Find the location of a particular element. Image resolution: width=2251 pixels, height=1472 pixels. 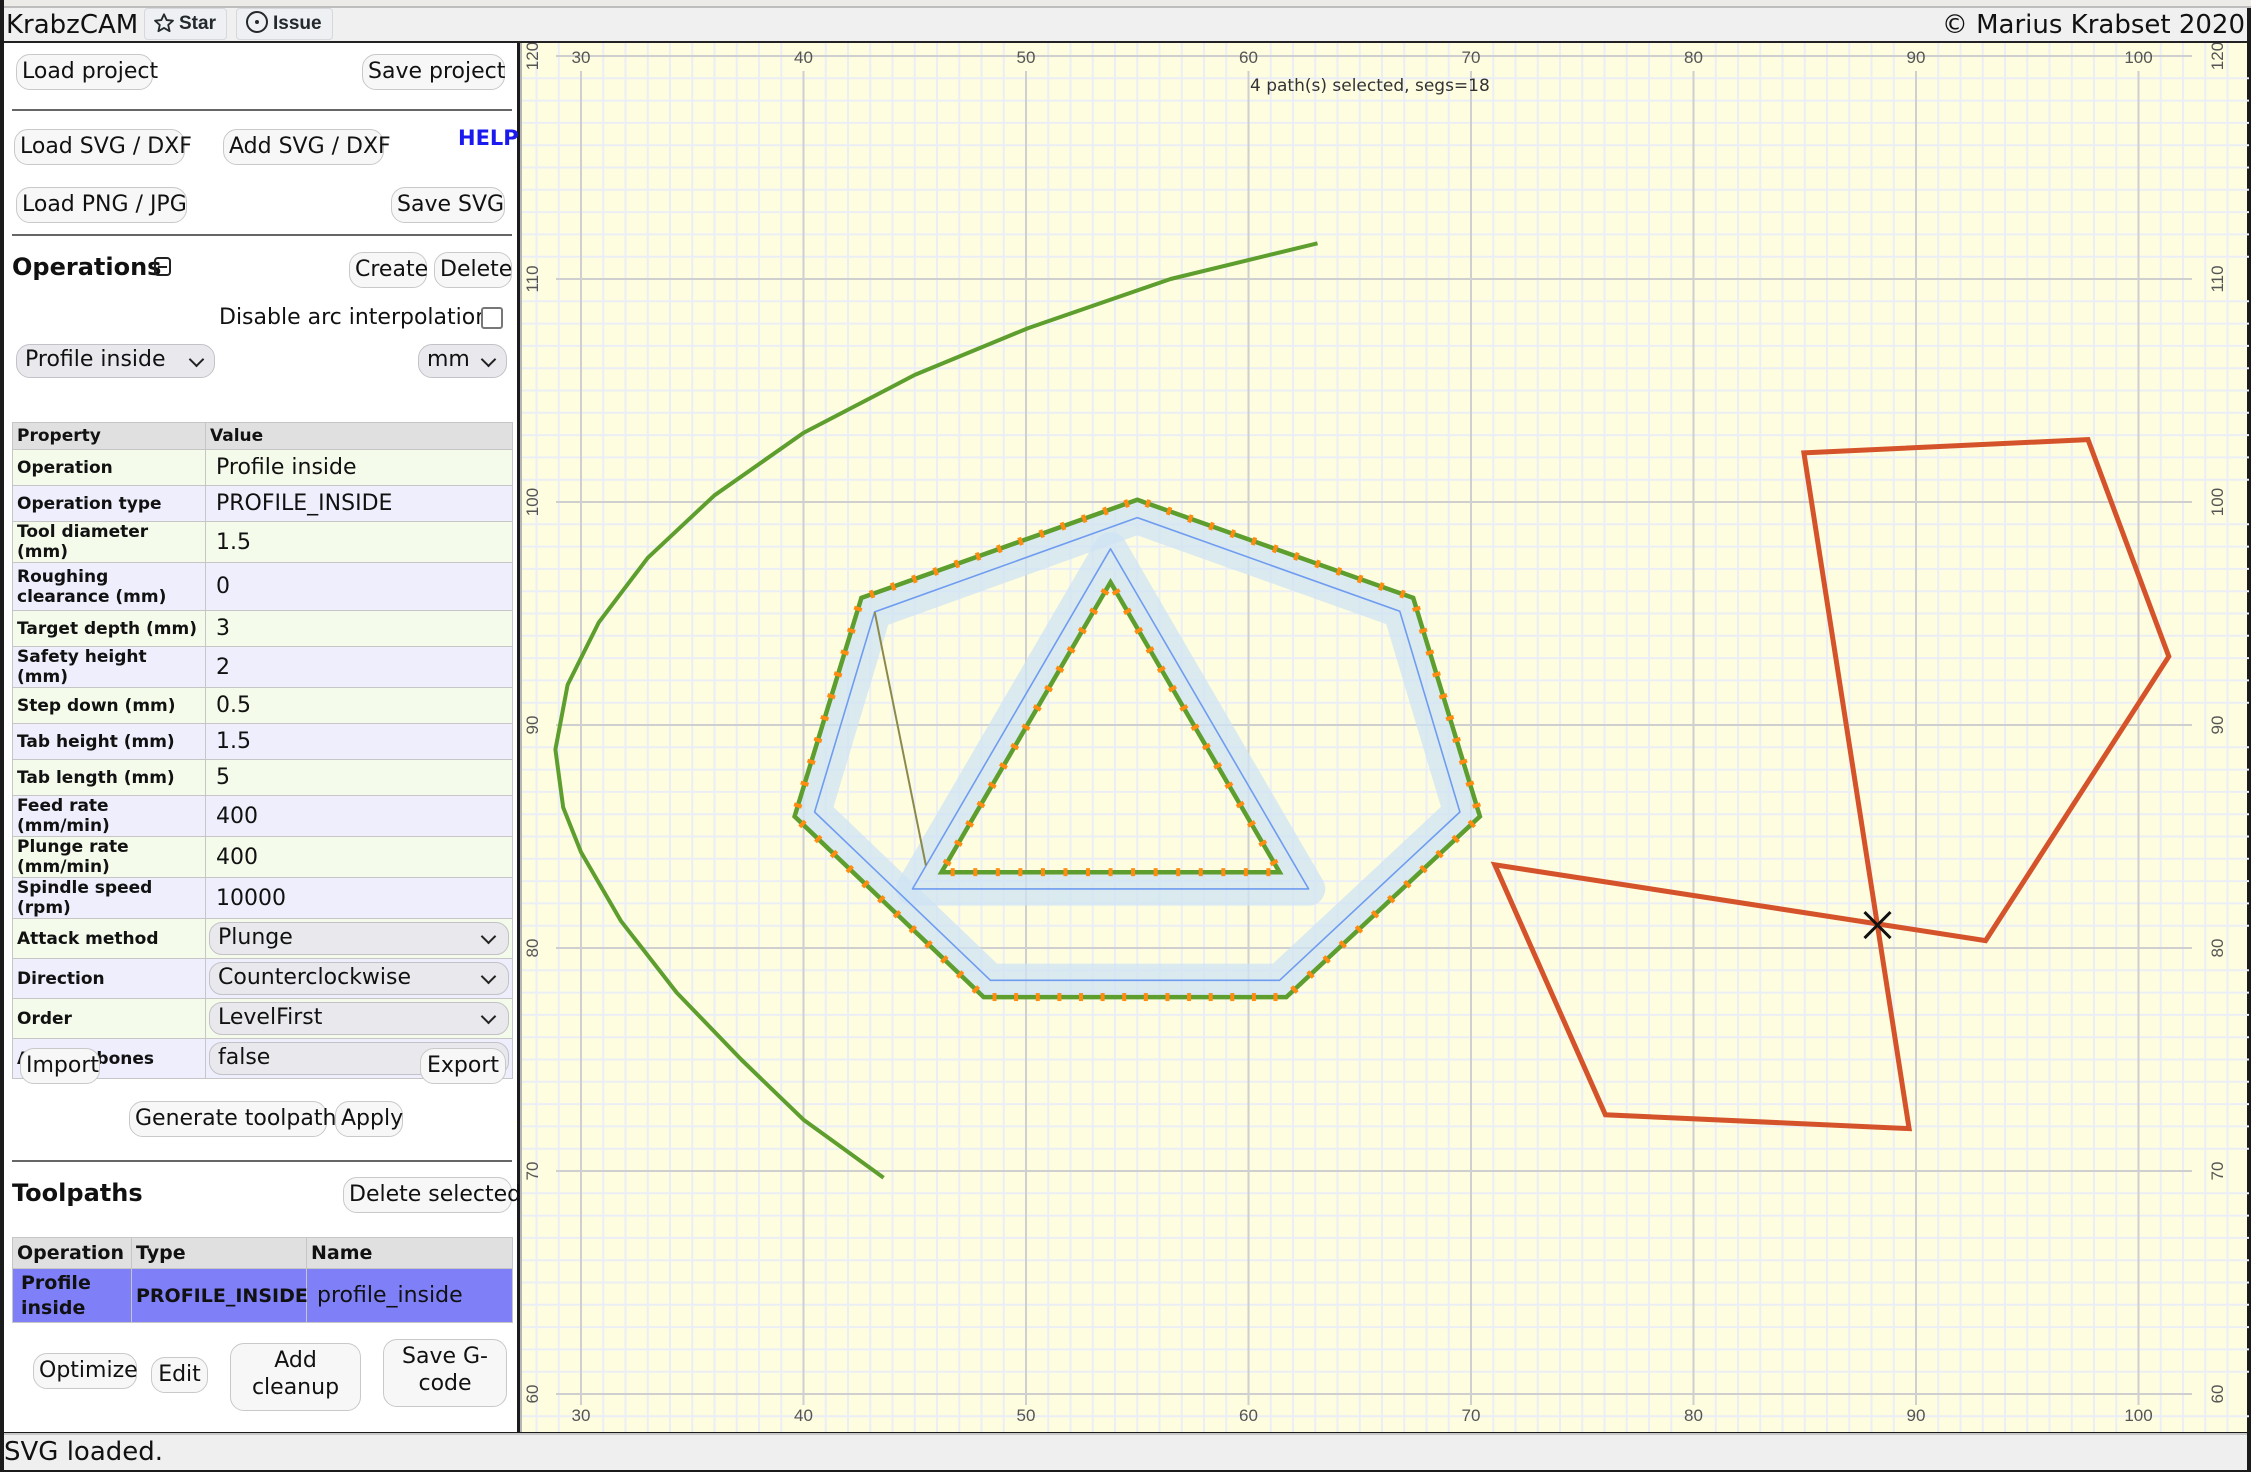

table-row: Attack method Plunge is located at coordinates (262, 938).